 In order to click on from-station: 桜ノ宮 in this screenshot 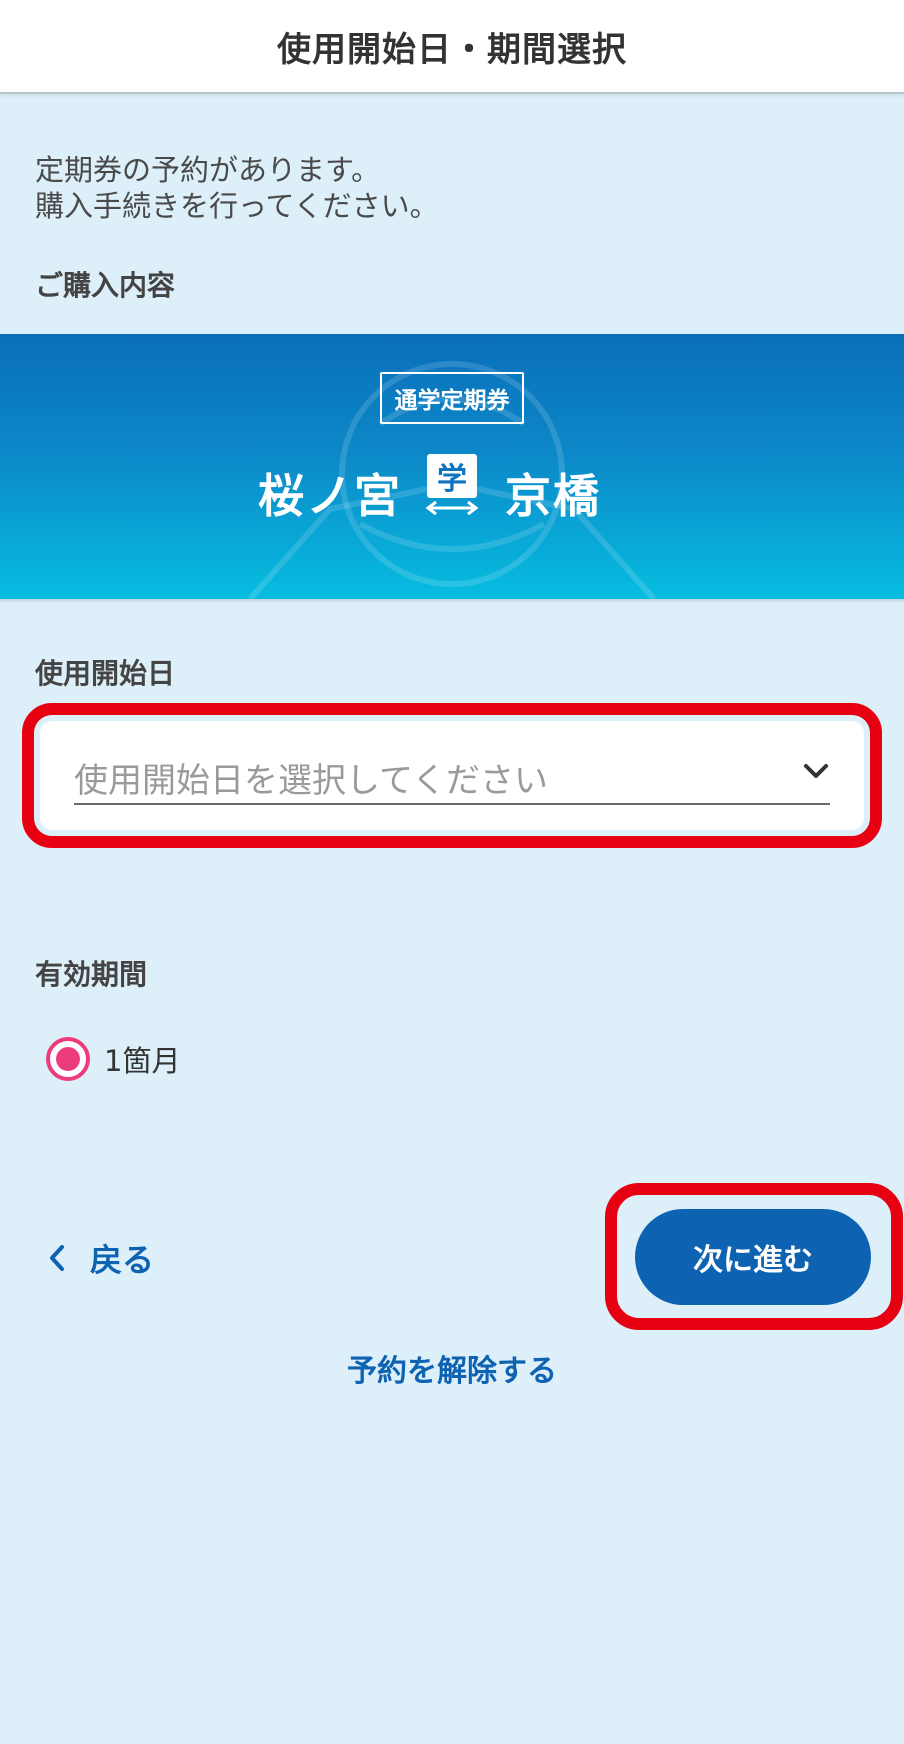, I will do `click(330, 496)`.